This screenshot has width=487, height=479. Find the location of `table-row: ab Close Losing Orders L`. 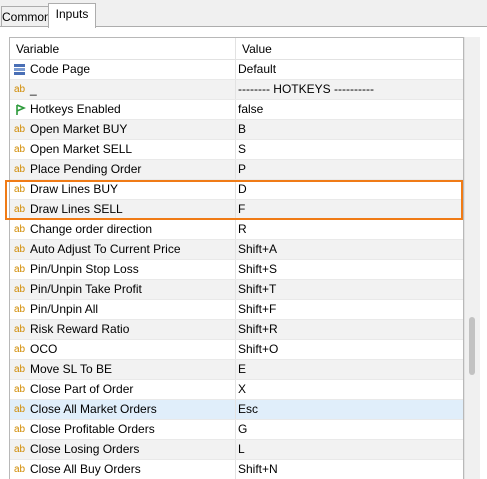

table-row: ab Close Losing Orders L is located at coordinates (236, 450).